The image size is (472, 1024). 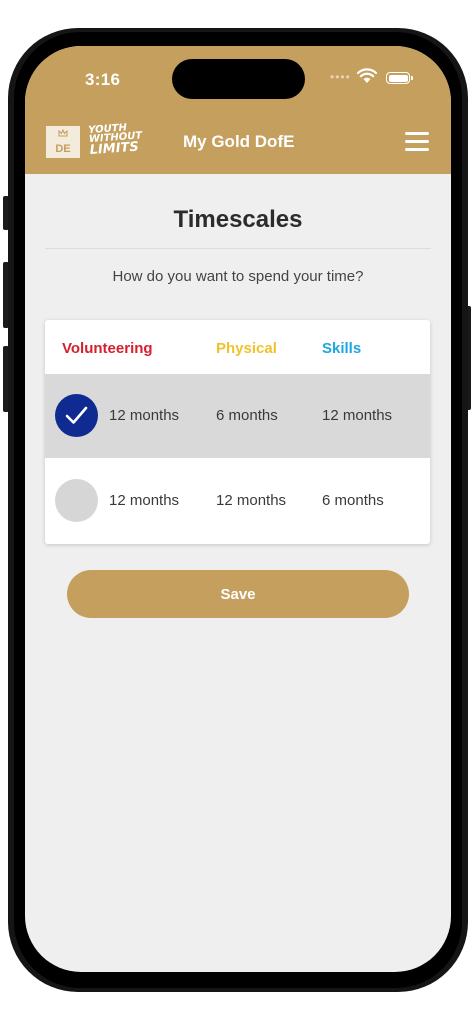 I want to click on hamburger-menu-icon, so click(x=417, y=142).